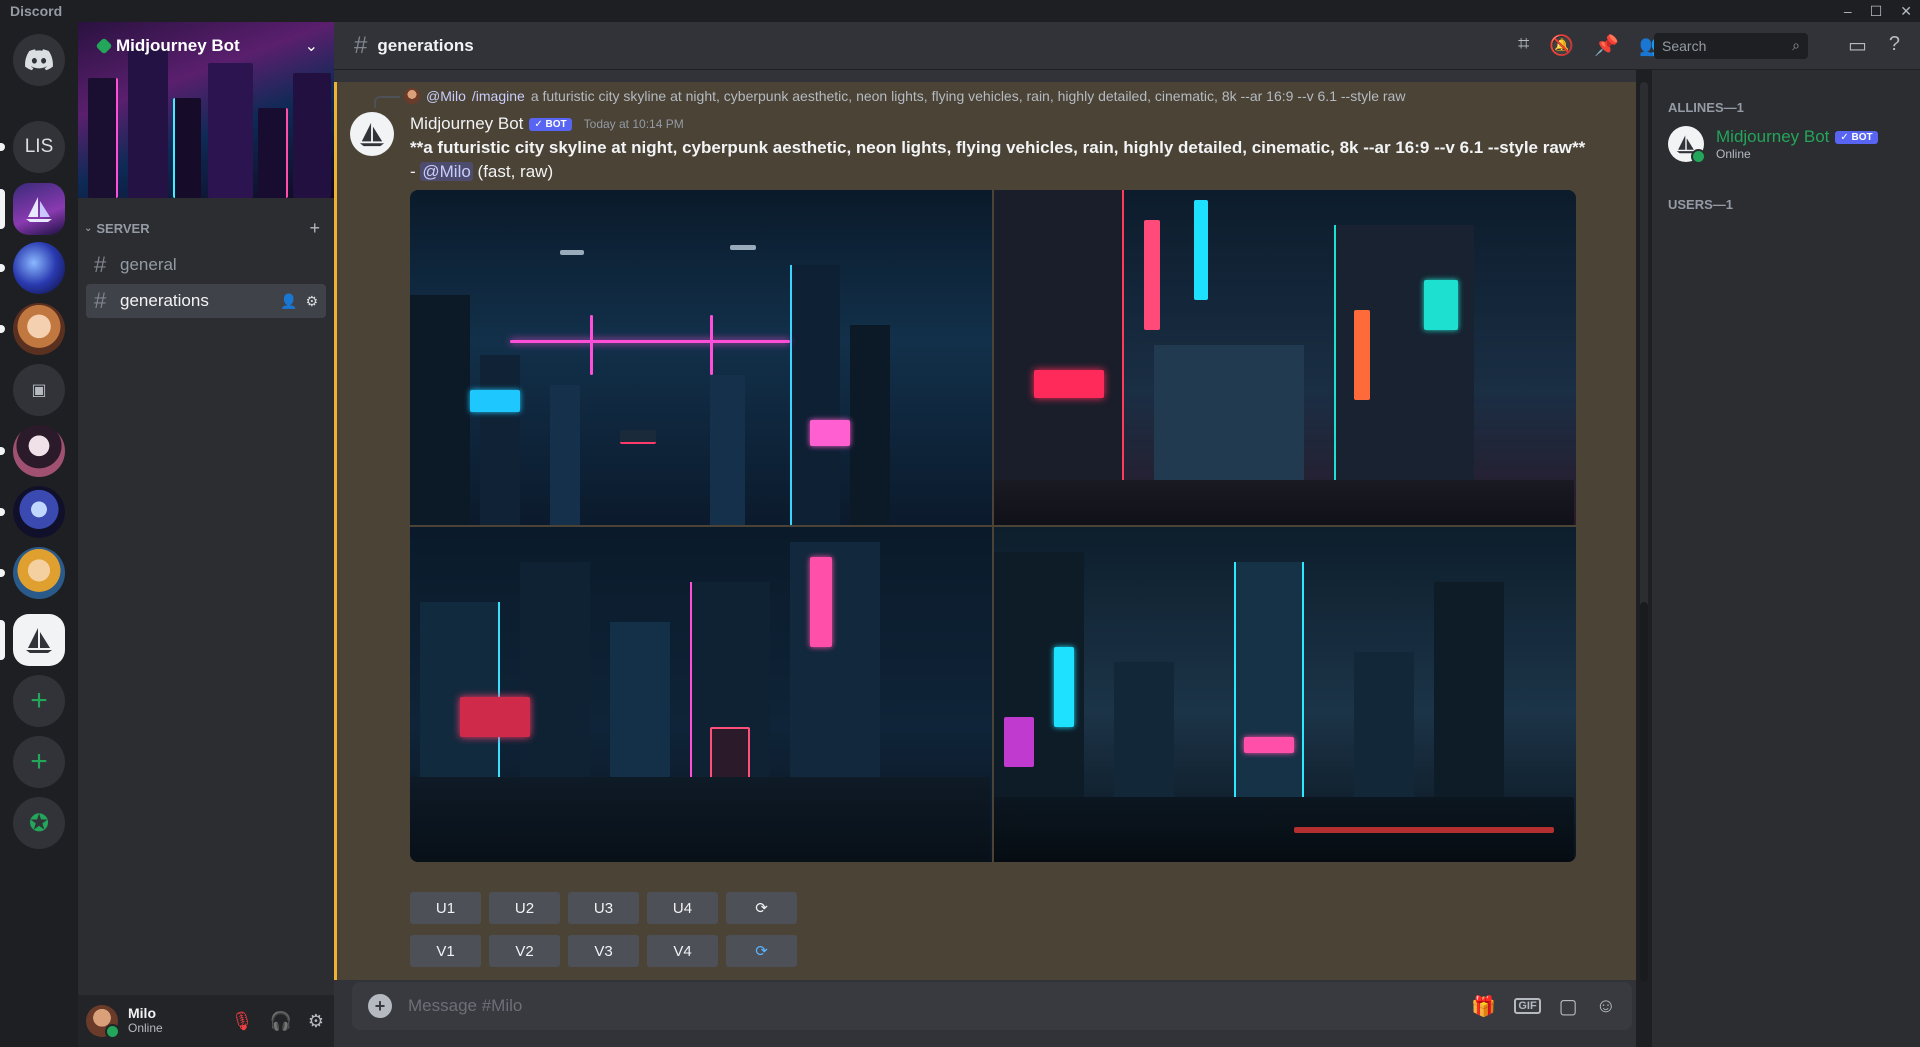 The width and height of the screenshot is (1920, 1047). What do you see at coordinates (1706, 107) in the screenshot?
I see `member-section-header: ALLINES—1` at bounding box center [1706, 107].